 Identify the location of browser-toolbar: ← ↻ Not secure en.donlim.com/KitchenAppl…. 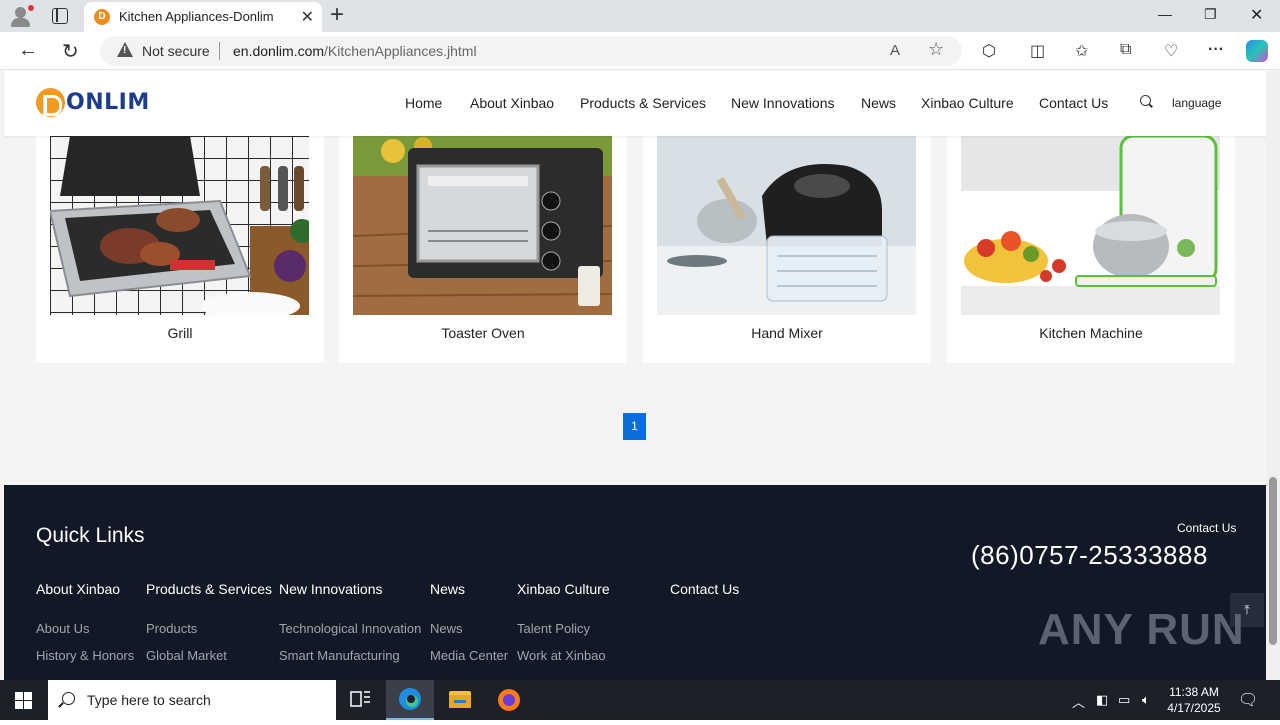
(640, 51).